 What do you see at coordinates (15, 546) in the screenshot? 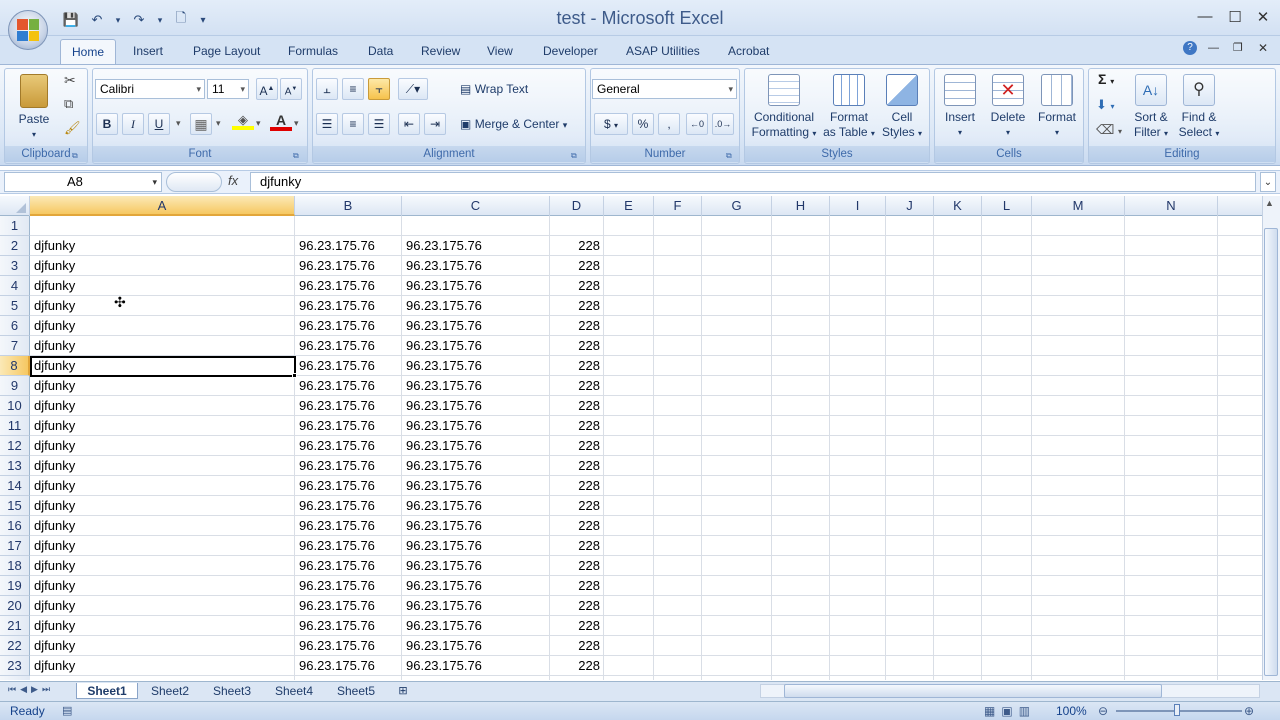
I see `row-header: 17` at bounding box center [15, 546].